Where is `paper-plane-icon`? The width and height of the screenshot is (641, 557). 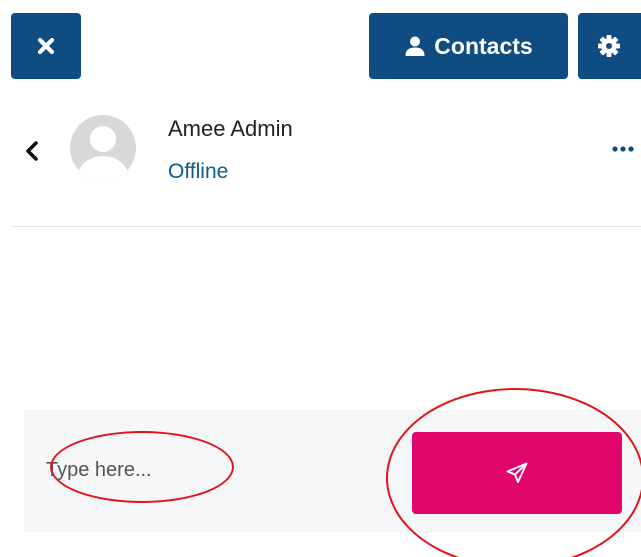
paper-plane-icon is located at coordinates (517, 472).